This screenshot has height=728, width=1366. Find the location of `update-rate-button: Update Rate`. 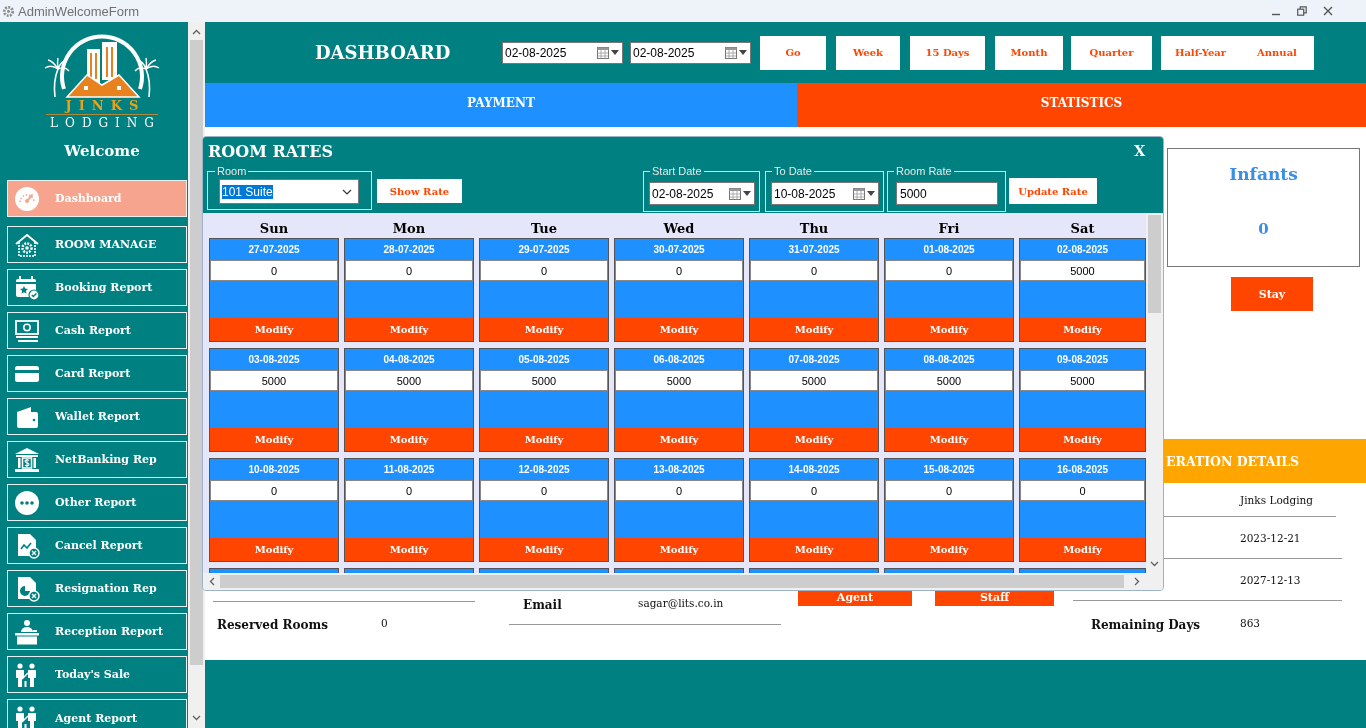

update-rate-button: Update Rate is located at coordinates (1053, 191).